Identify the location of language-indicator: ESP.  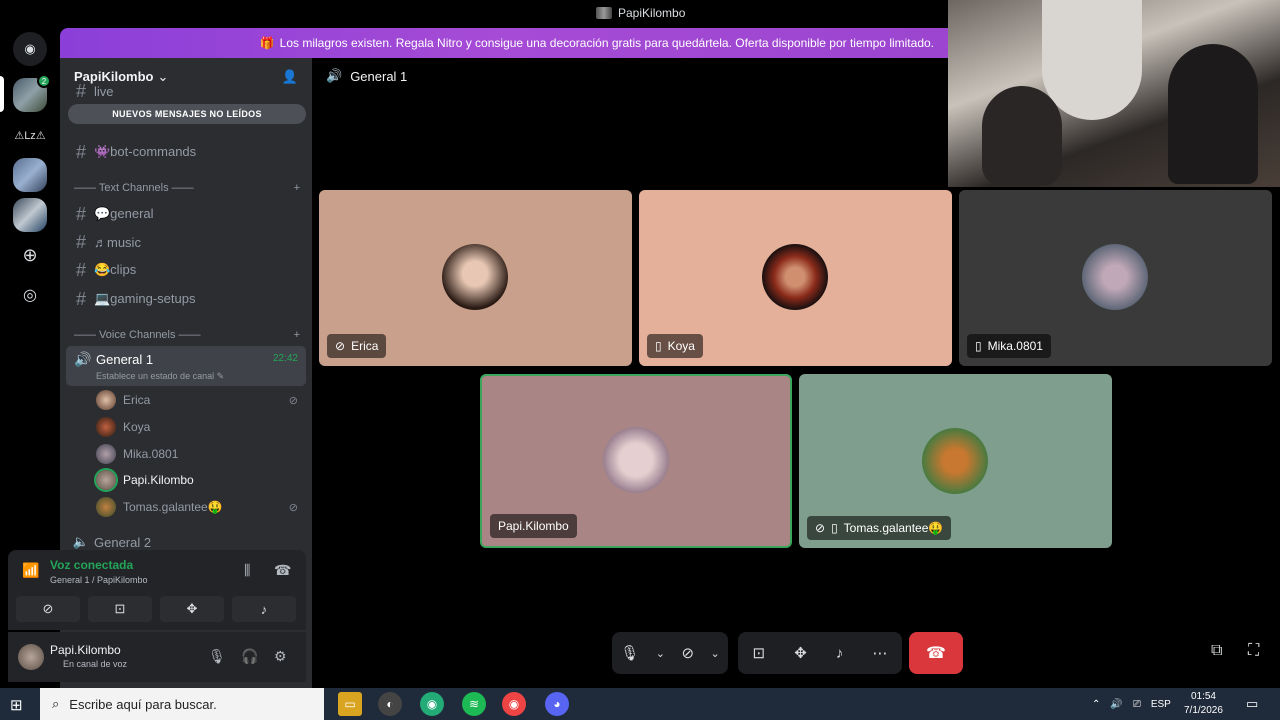
(1161, 704).